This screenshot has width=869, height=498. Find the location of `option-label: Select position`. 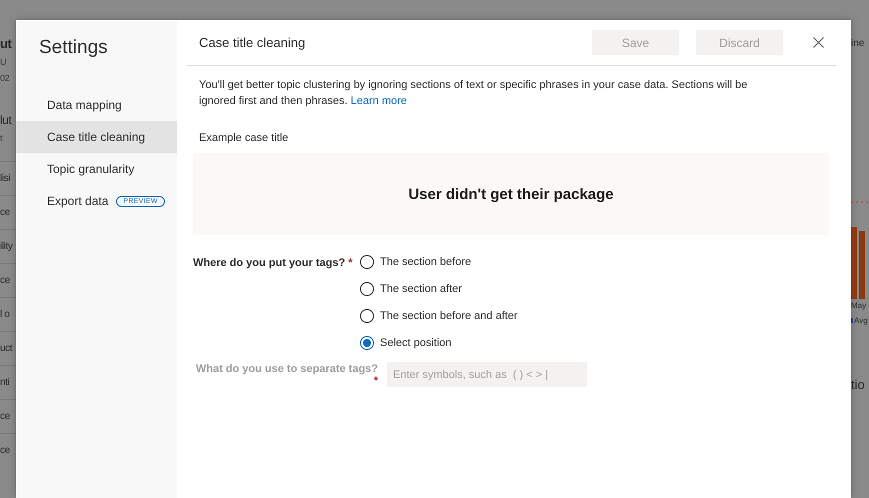

option-label: Select position is located at coordinates (416, 343).